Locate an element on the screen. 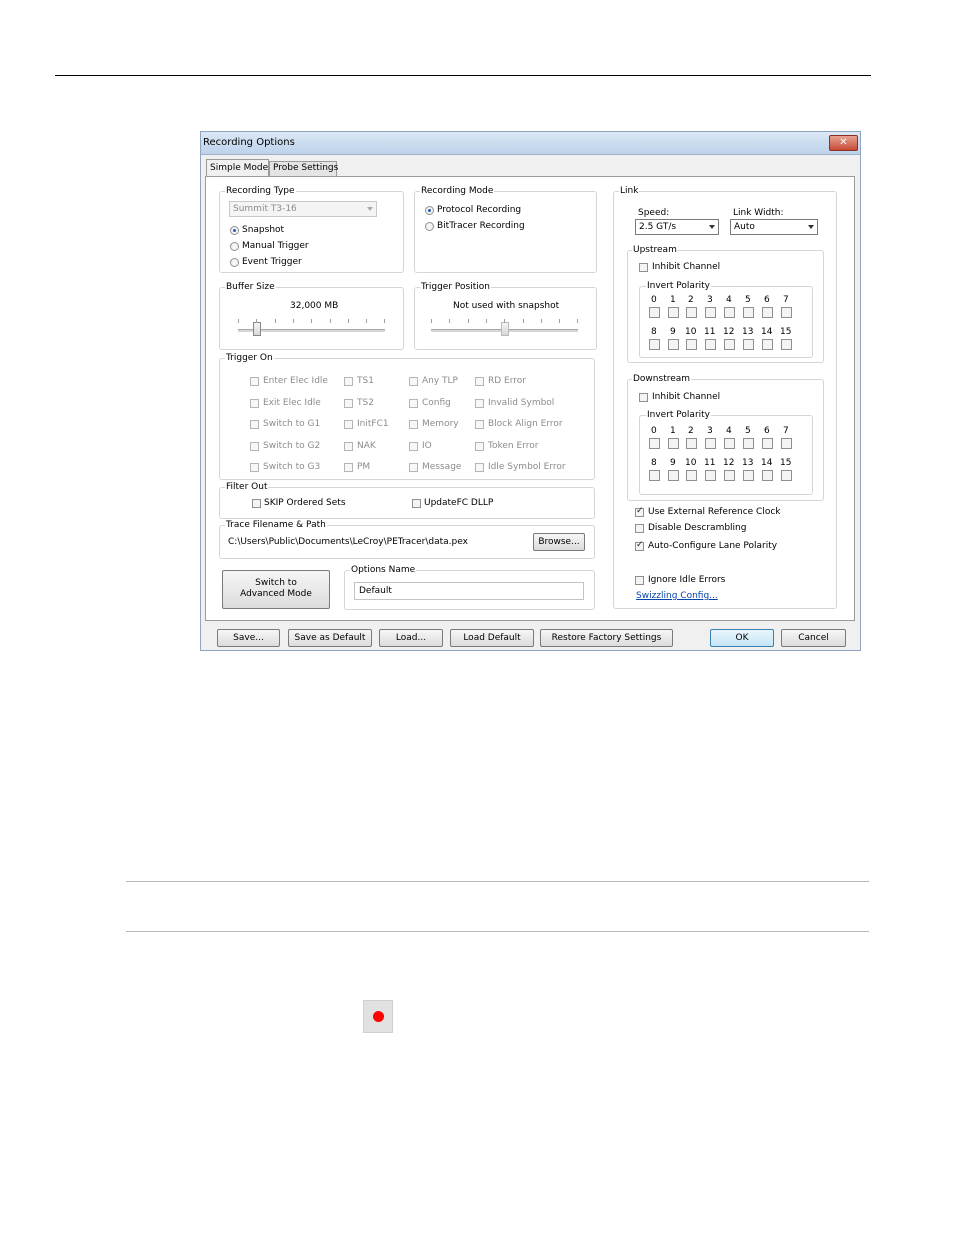 The width and height of the screenshot is (954, 1235). upstream-lane-11-label: 11 is located at coordinates (710, 332).